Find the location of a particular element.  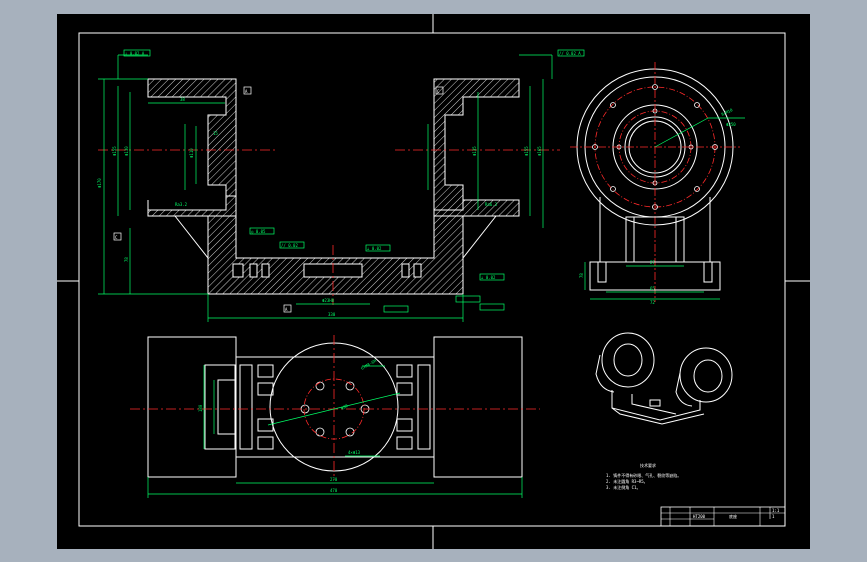

title-material: HT200 is located at coordinates (699, 516).